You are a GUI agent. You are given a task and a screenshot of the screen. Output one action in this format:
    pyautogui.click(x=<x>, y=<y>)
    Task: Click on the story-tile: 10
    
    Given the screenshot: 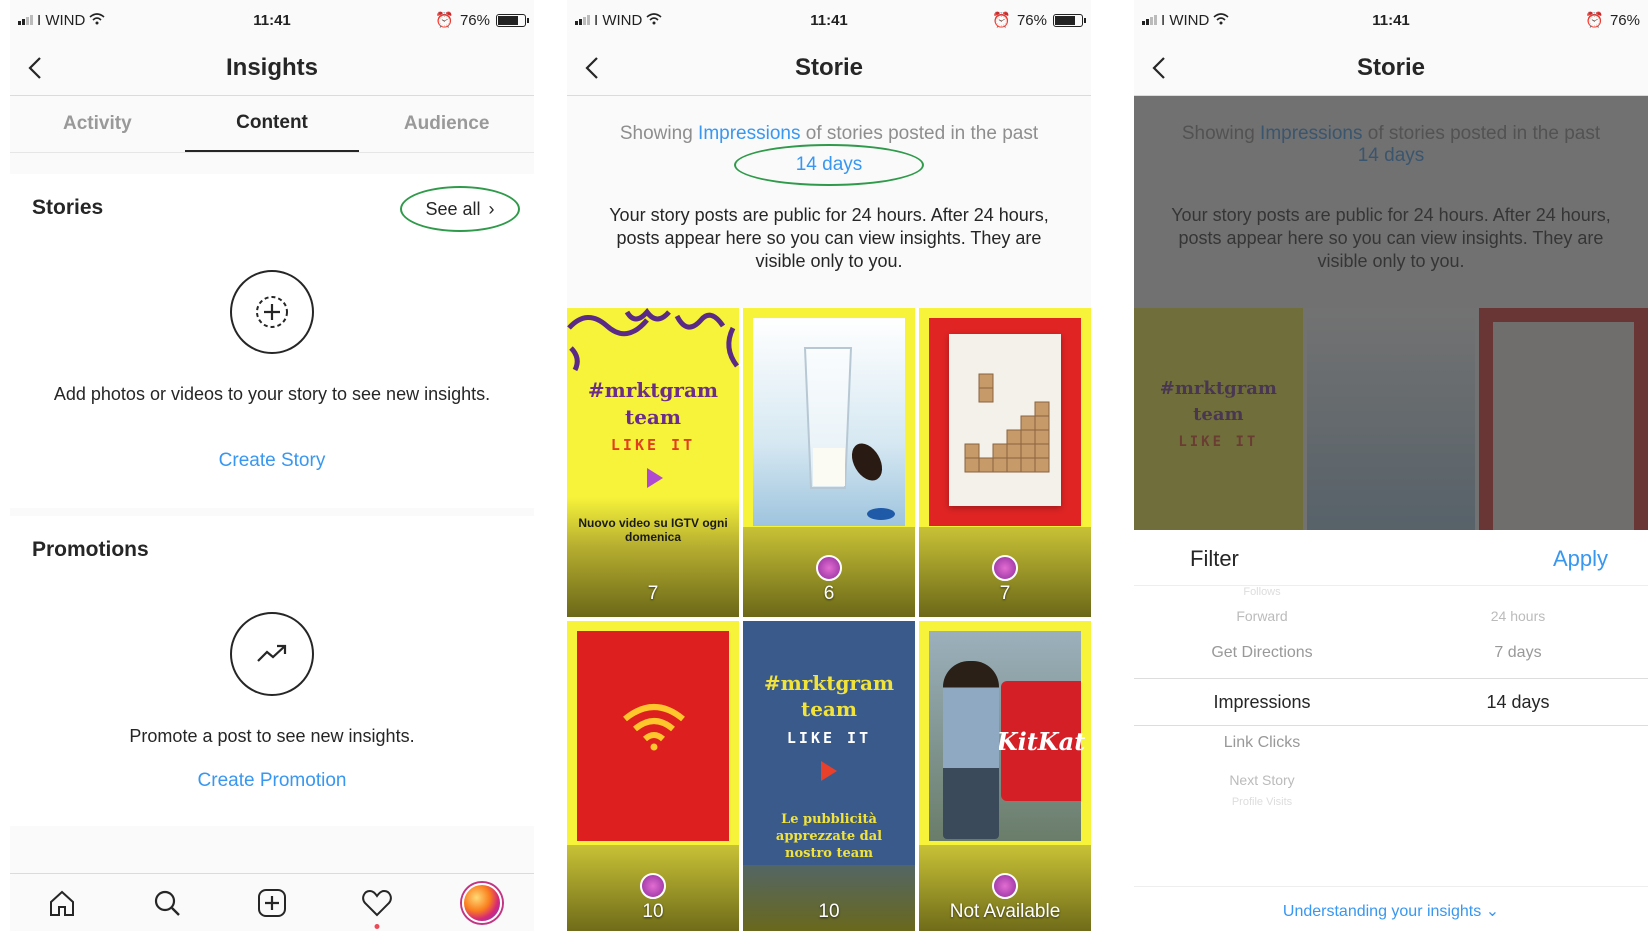 What is the action you would take?
    pyautogui.click(x=653, y=776)
    